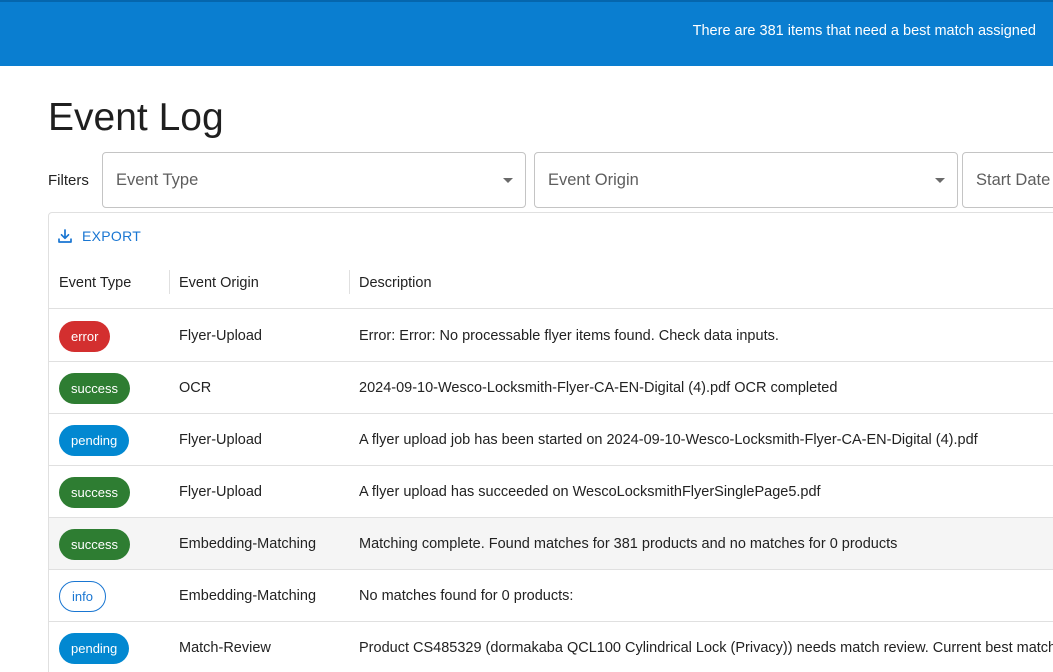  Describe the element at coordinates (85, 336) in the screenshot. I see `event-type-chip: error` at that location.